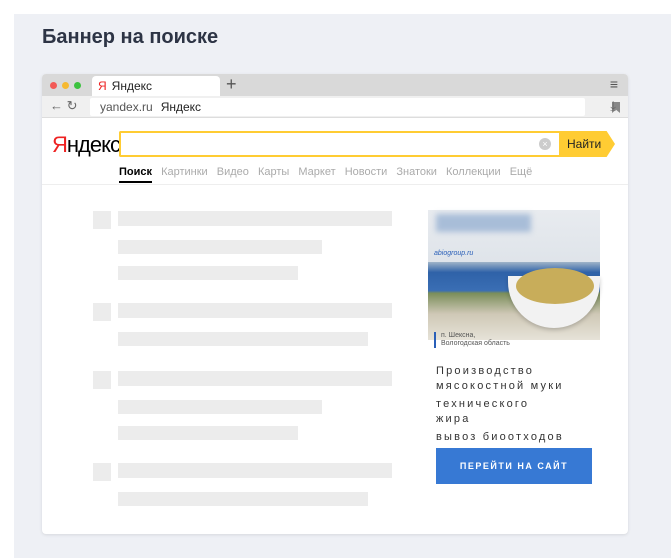  What do you see at coordinates (355, 107) in the screenshot?
I see `url-field: yandex.ru Яндекс` at bounding box center [355, 107].